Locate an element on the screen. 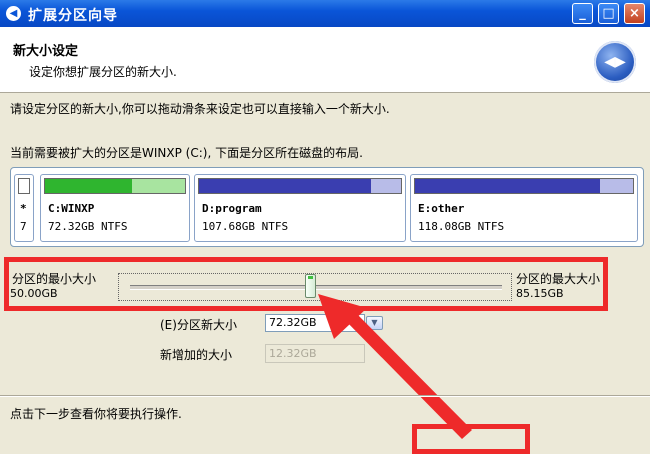 The width and height of the screenshot is (650, 454). footer-hint: 点击下一步查看你将要执行操作. is located at coordinates (96, 414).